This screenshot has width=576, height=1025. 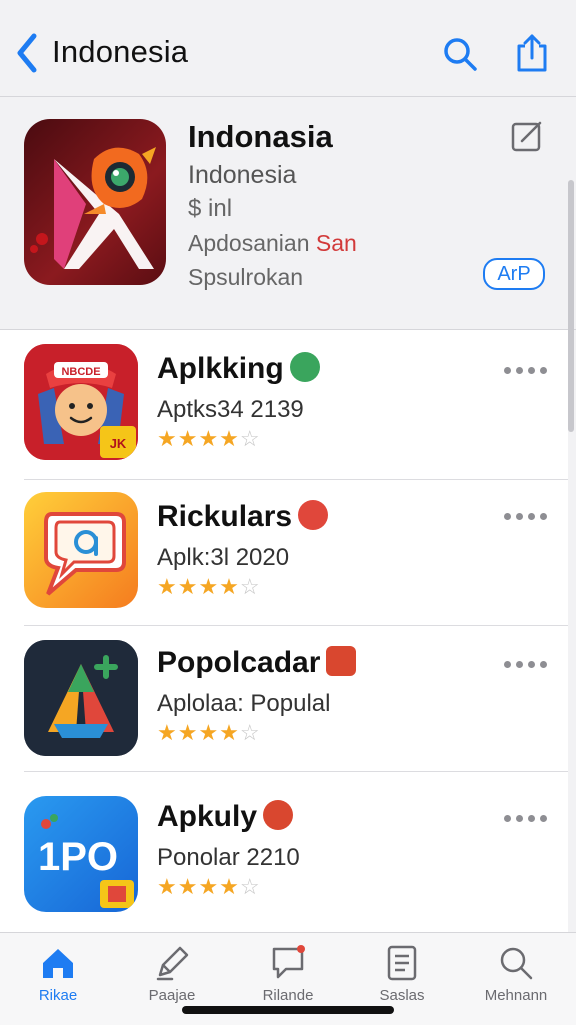 I want to click on featured-app-name: Indonasia, so click(x=260, y=136).